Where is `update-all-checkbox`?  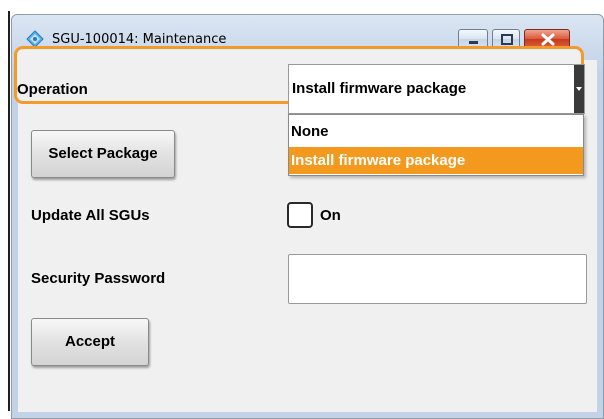
update-all-checkbox is located at coordinates (300, 215).